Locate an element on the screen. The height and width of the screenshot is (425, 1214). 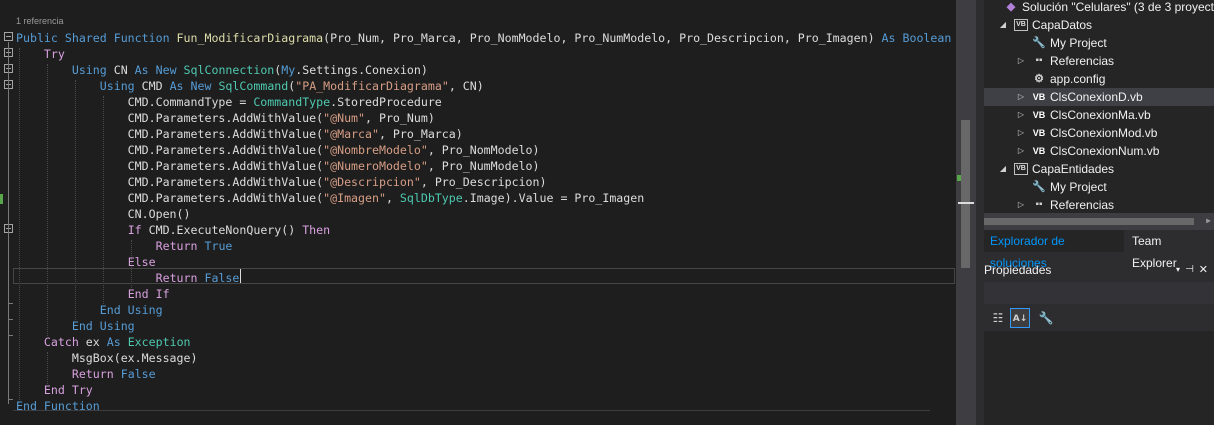
code-token: CMD is located at coordinates (152, 86).